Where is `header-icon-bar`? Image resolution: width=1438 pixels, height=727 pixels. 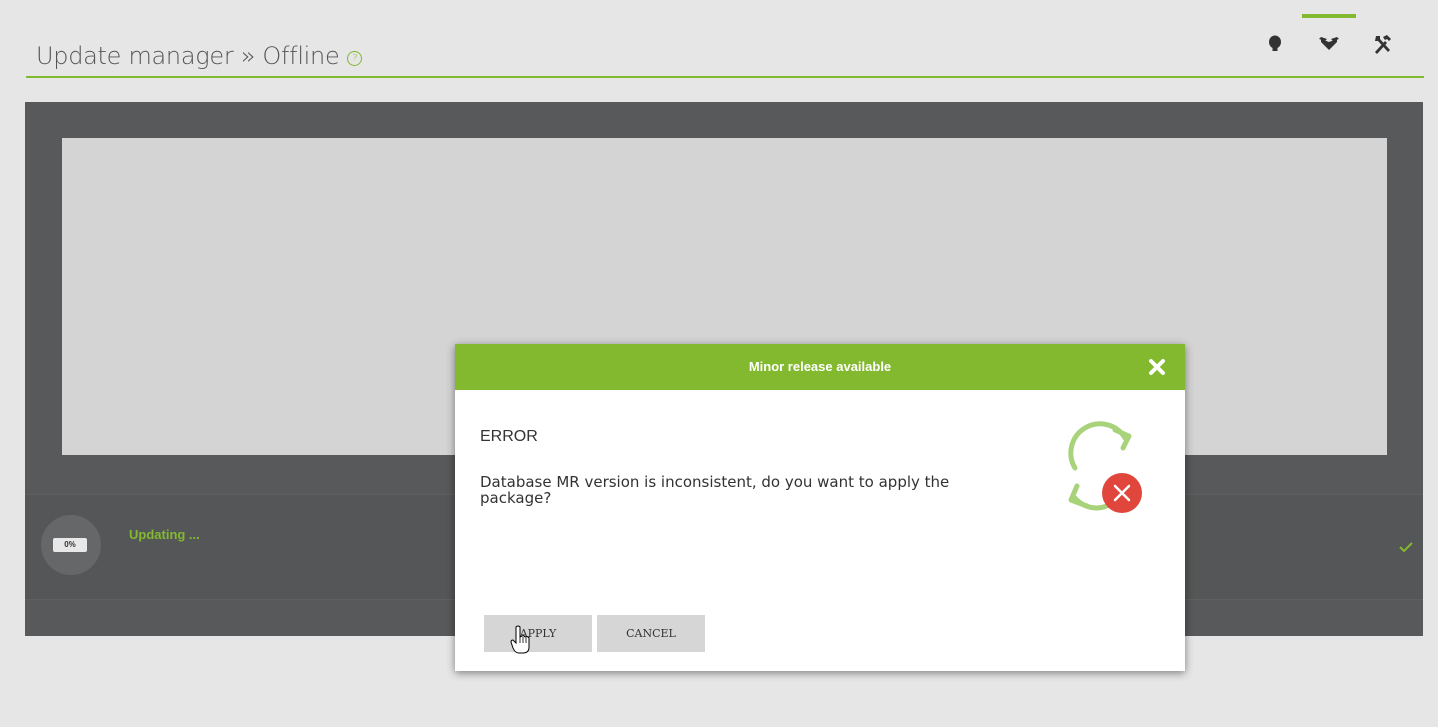 header-icon-bar is located at coordinates (1329, 44).